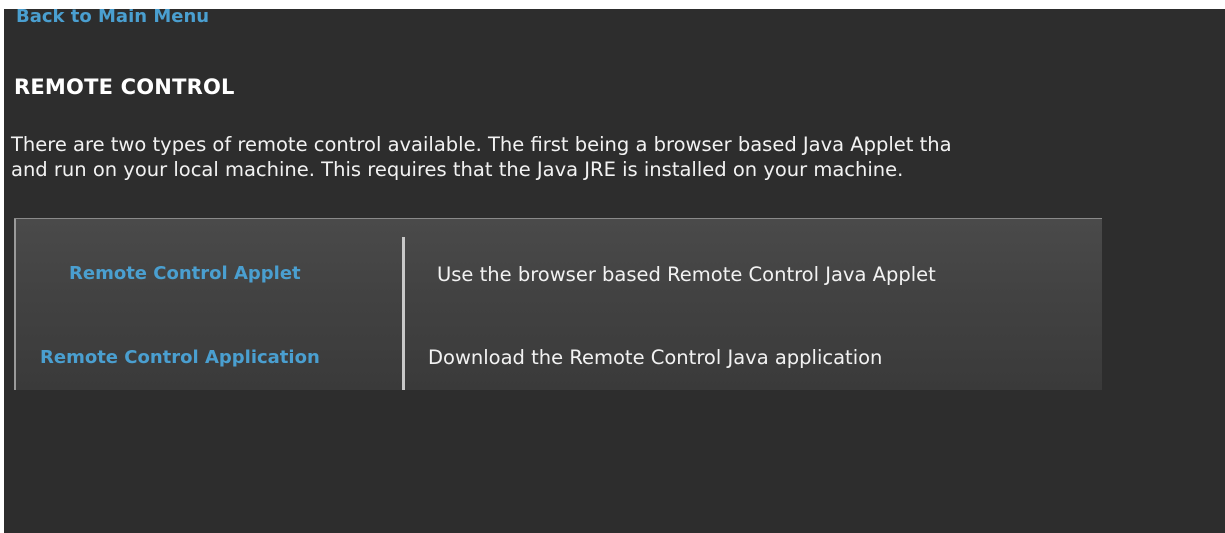  Describe the element at coordinates (112, 18) in the screenshot. I see `back-to-main-menu-link: Back to Main Menu` at that location.